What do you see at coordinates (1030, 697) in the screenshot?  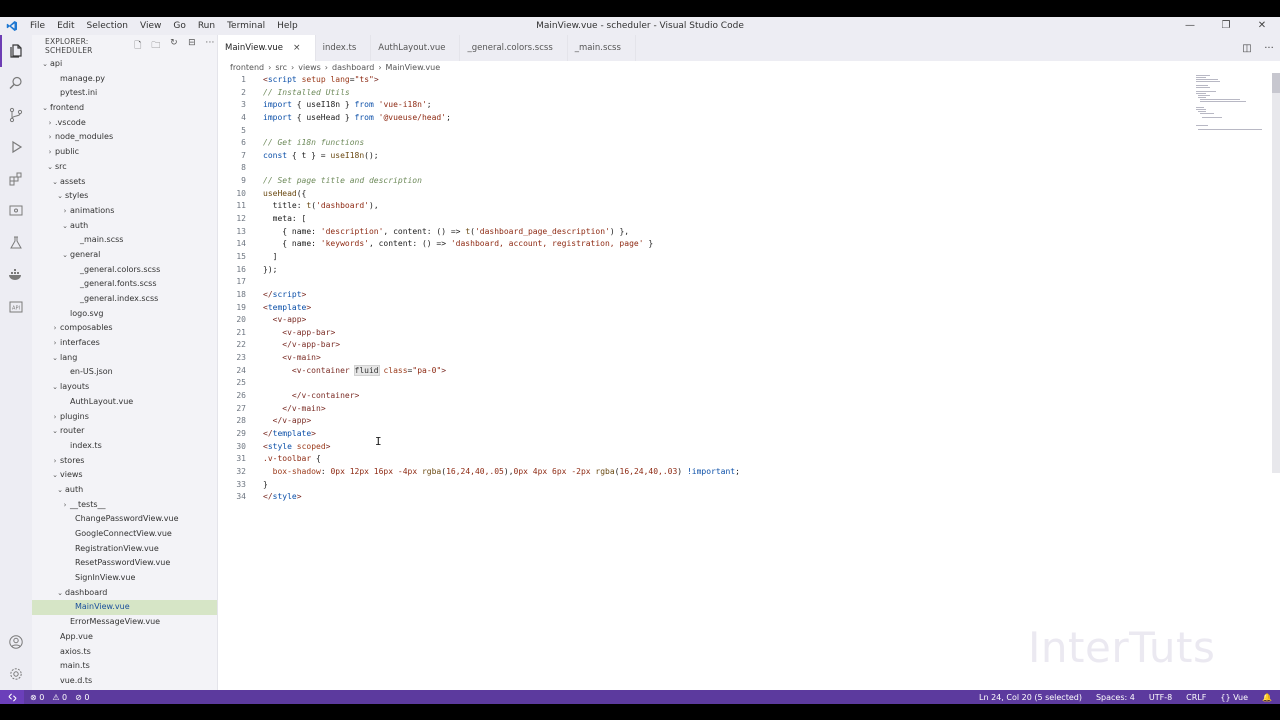 I see `cursor-position: Ln 24, Col 20 (5 selected)` at bounding box center [1030, 697].